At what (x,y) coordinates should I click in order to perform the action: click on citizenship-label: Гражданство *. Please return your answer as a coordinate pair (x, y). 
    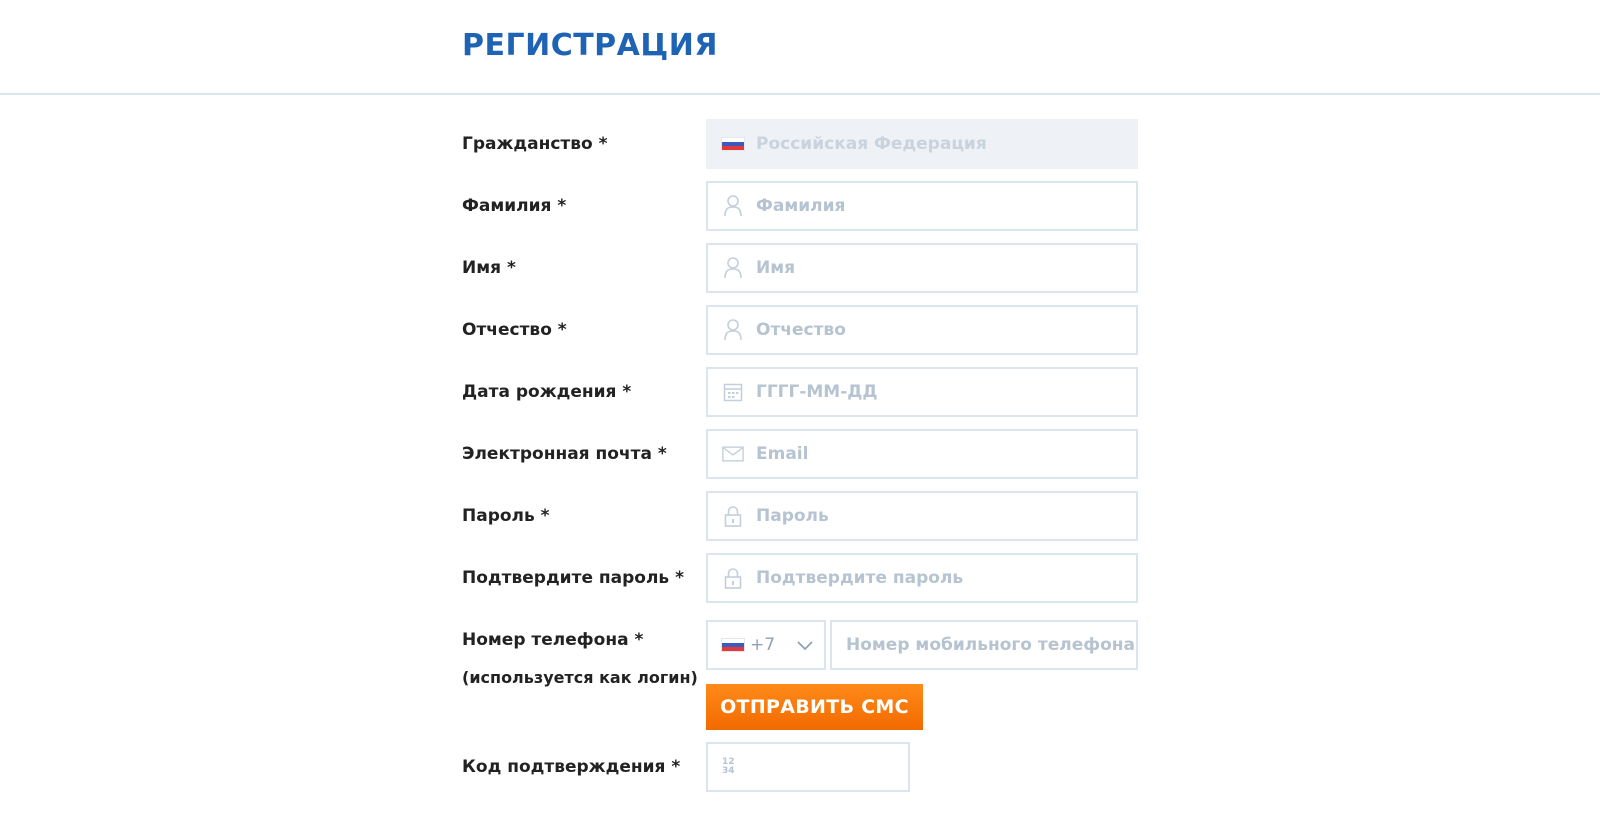
    Looking at the image, I should click on (535, 144).